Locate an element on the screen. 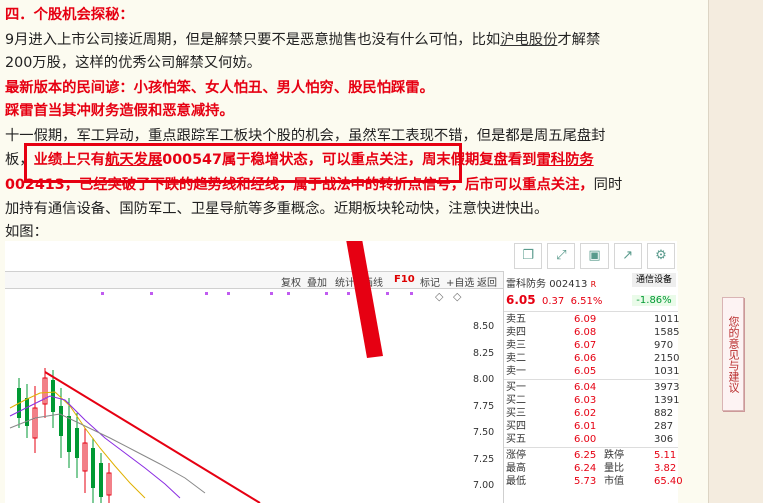 This screenshot has width=763, height=503. order-volume: 3973 is located at coordinates (667, 387).